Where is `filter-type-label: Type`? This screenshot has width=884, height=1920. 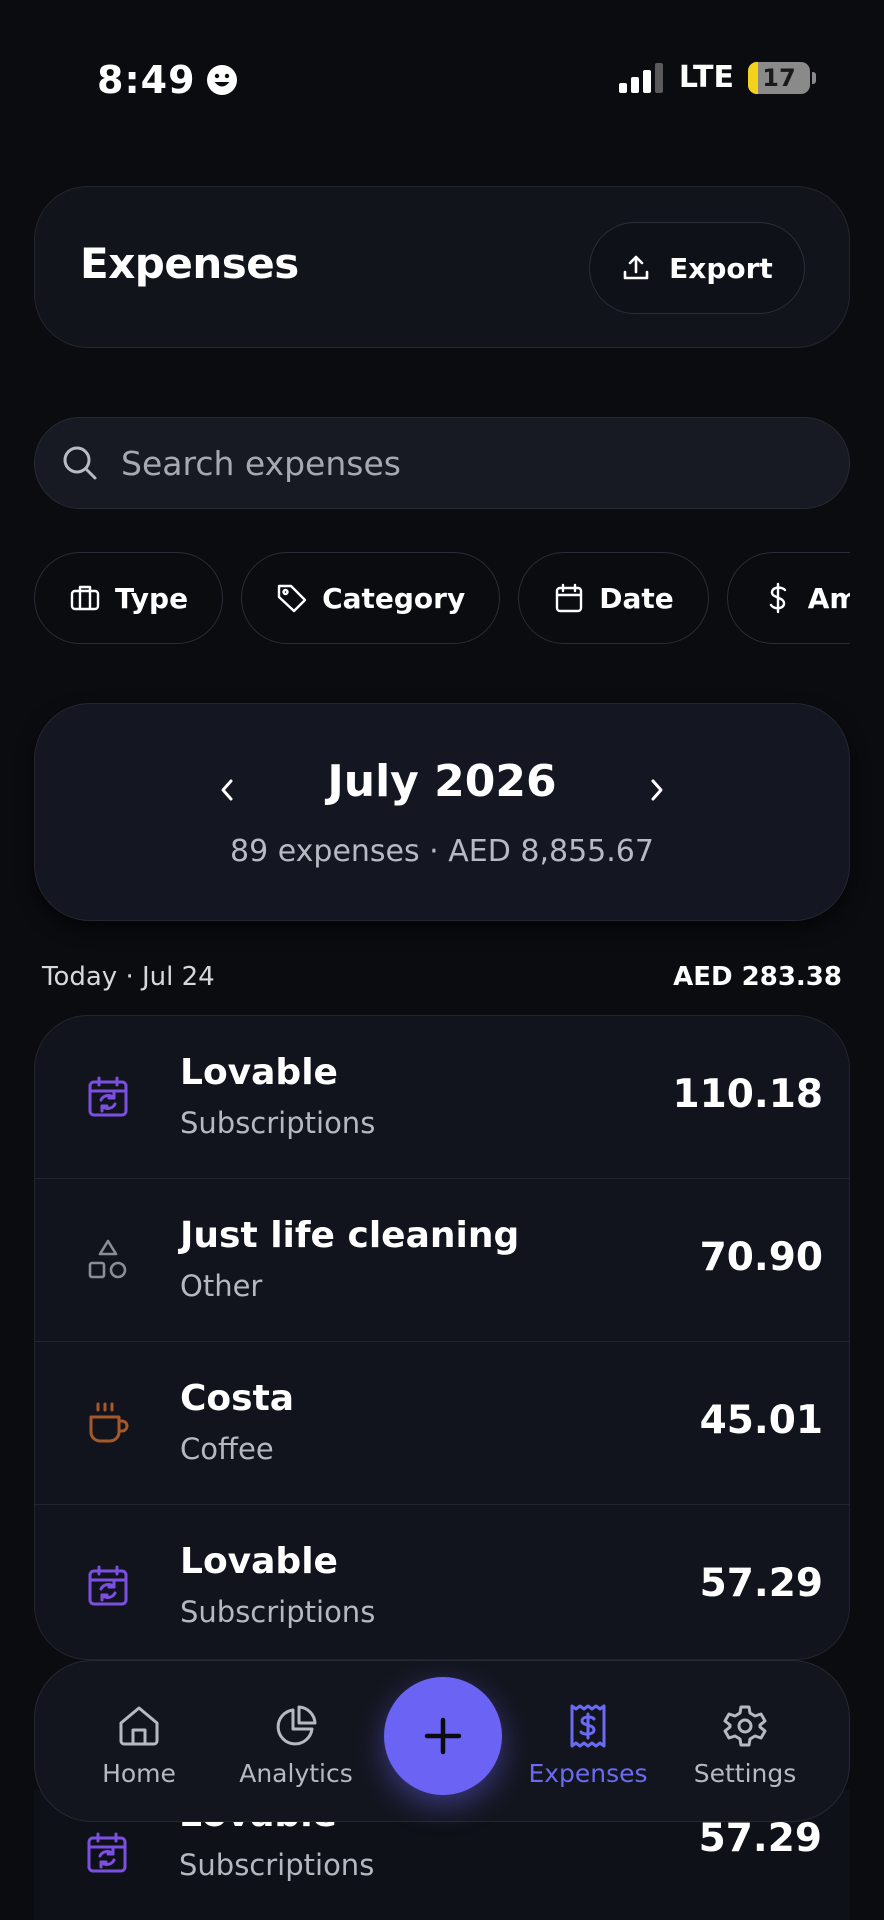 filter-type-label: Type is located at coordinates (152, 598).